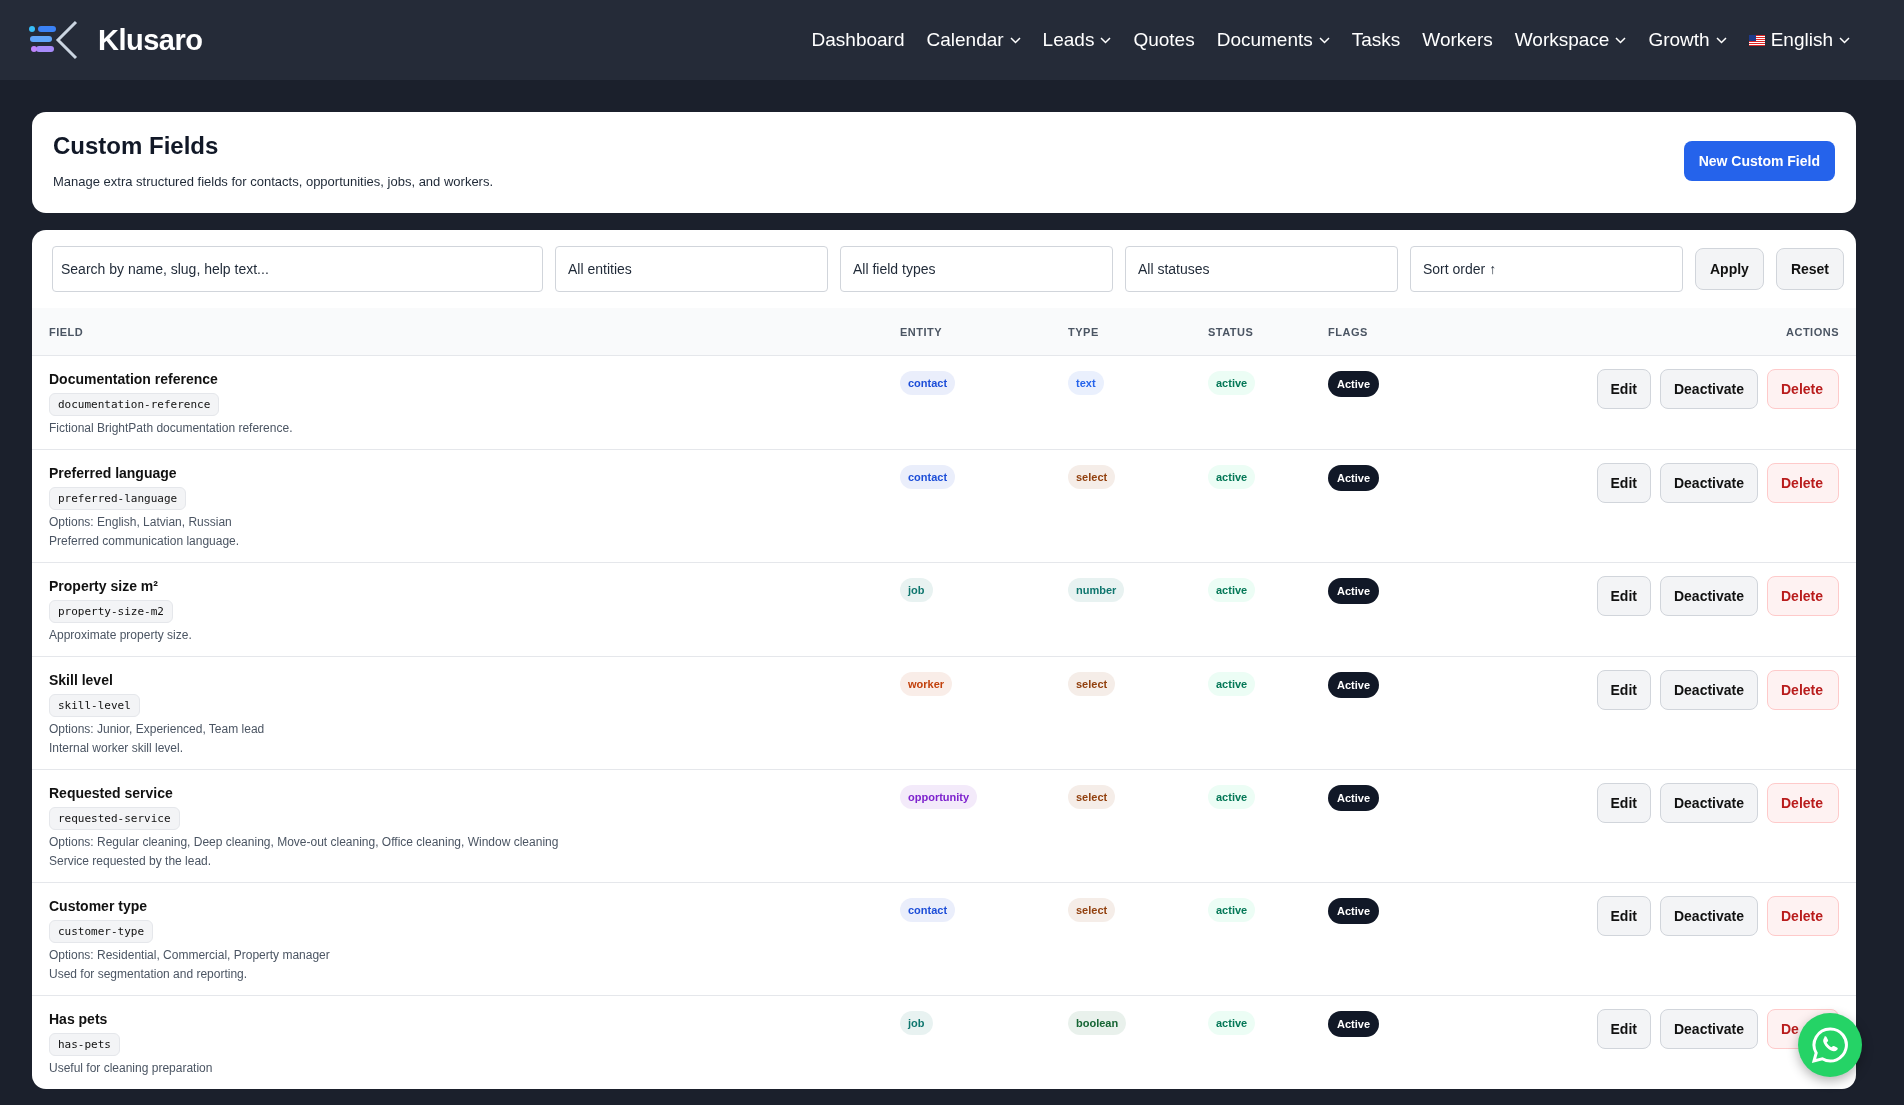 This screenshot has width=1904, height=1105. I want to click on field-slug: requested-service, so click(114, 818).